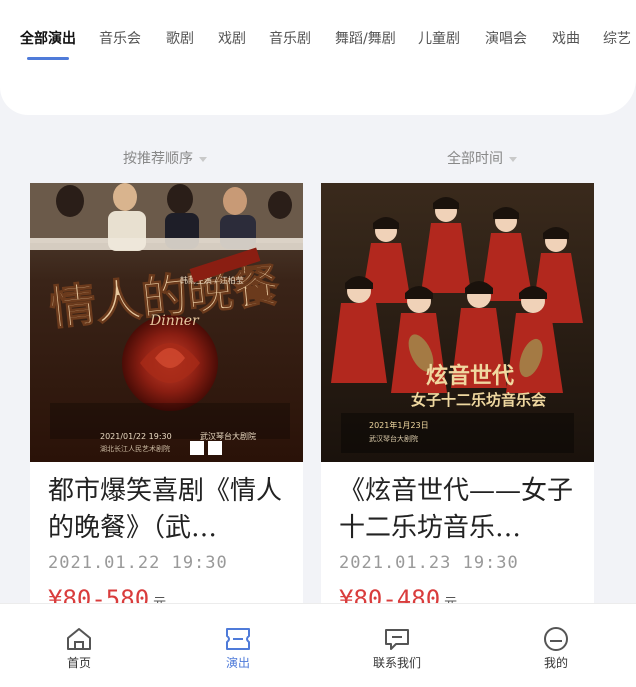 The image size is (636, 687). I want to click on poster-date: 2021年1月23日, so click(399, 425).